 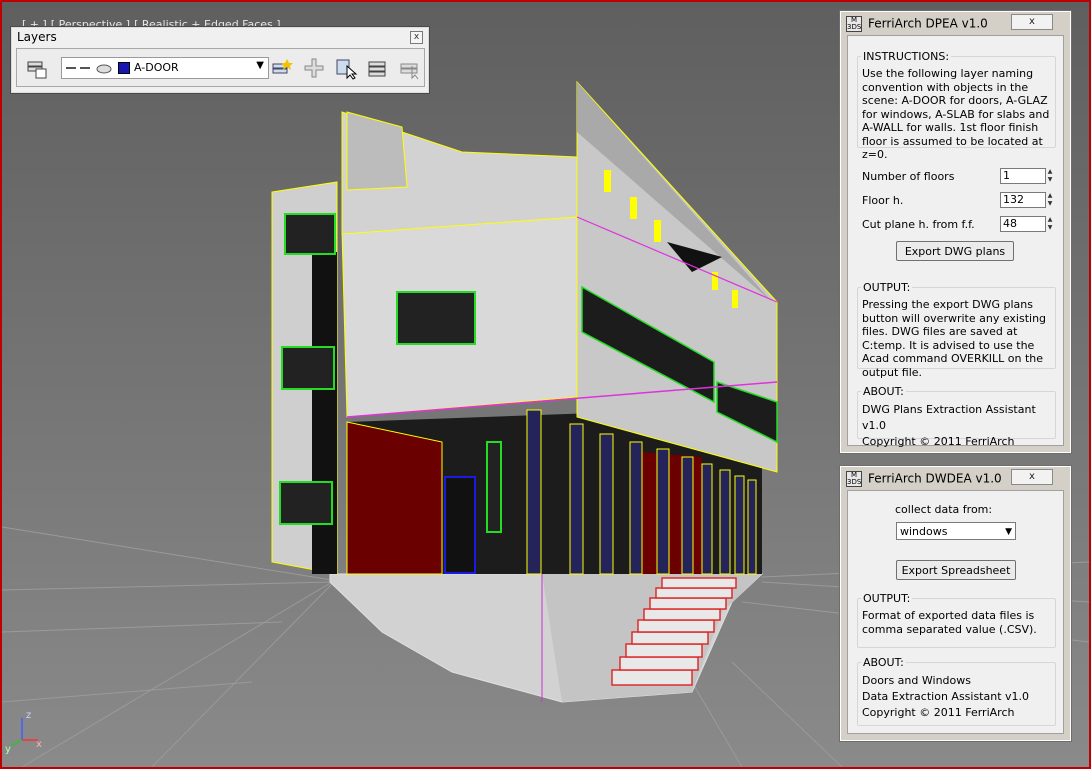 I want to click on floors-spinner: 1 ▲ ▼, so click(x=1026, y=176).